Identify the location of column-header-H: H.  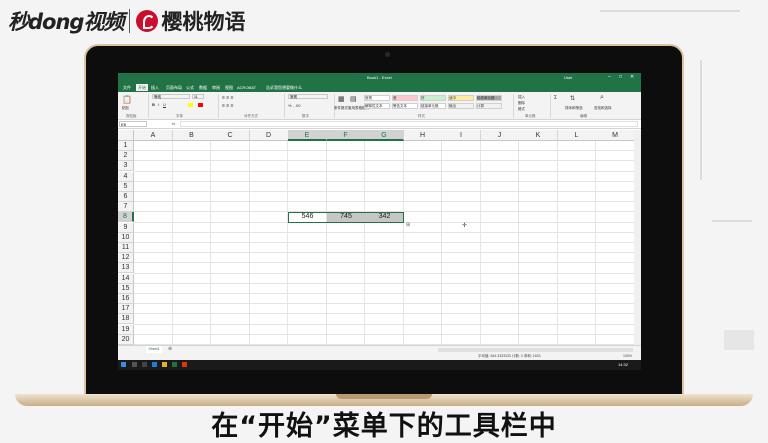
(423, 135).